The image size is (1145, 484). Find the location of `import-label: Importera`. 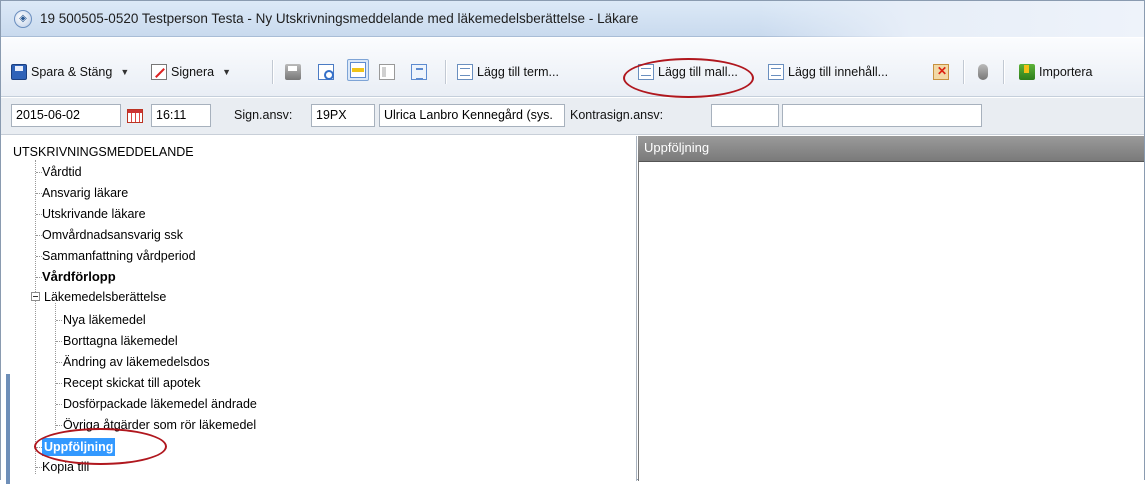

import-label: Importera is located at coordinates (1066, 72).